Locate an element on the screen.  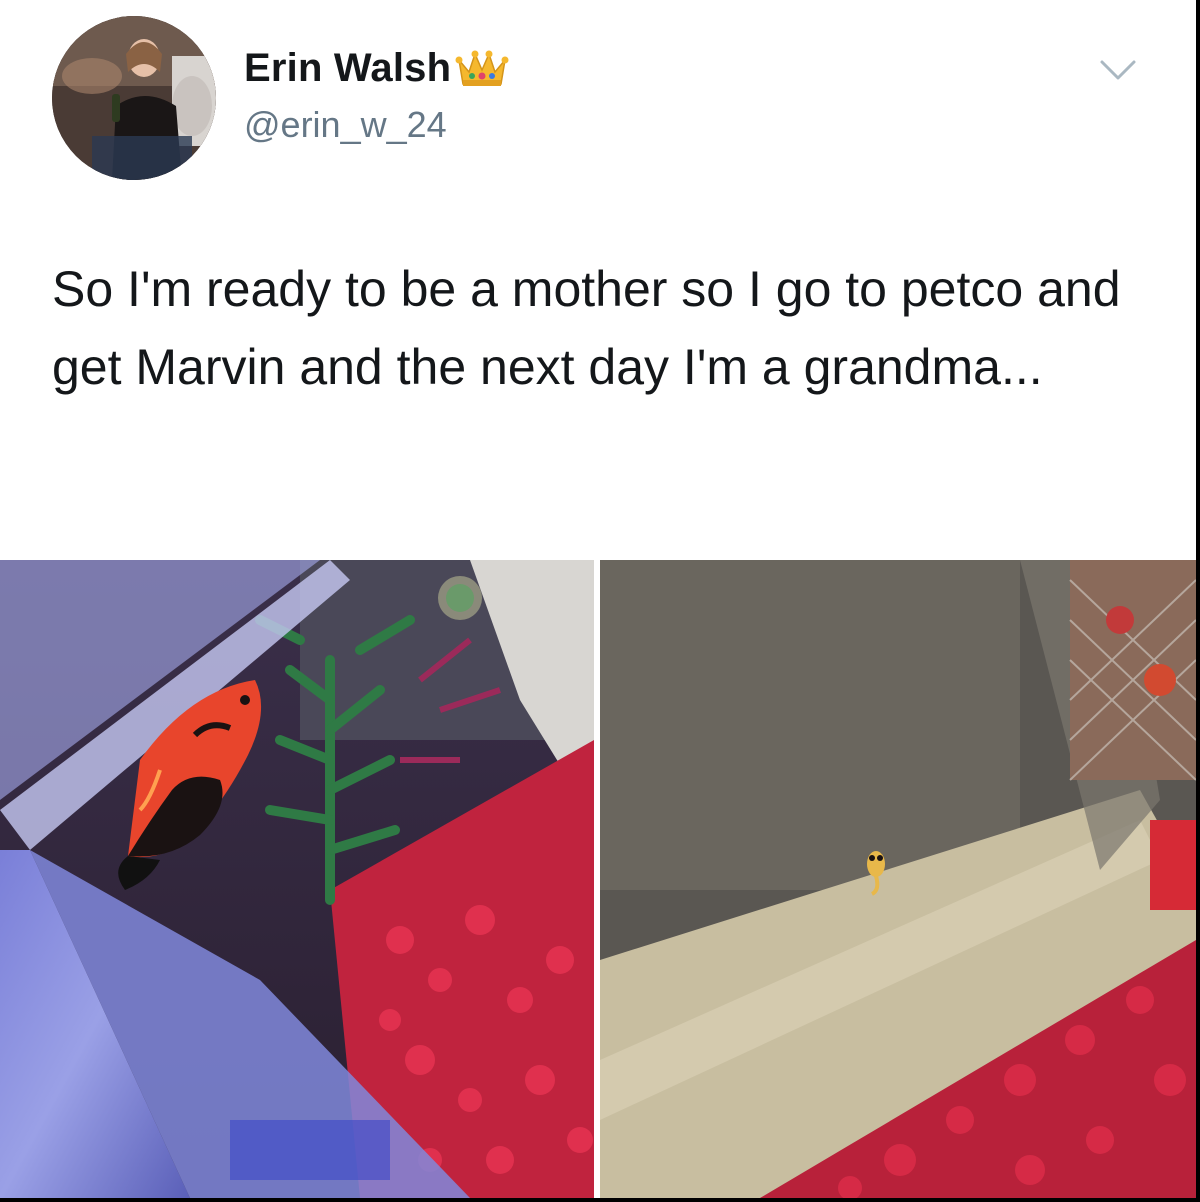
chevron-down-icon is located at coordinates (1118, 70).